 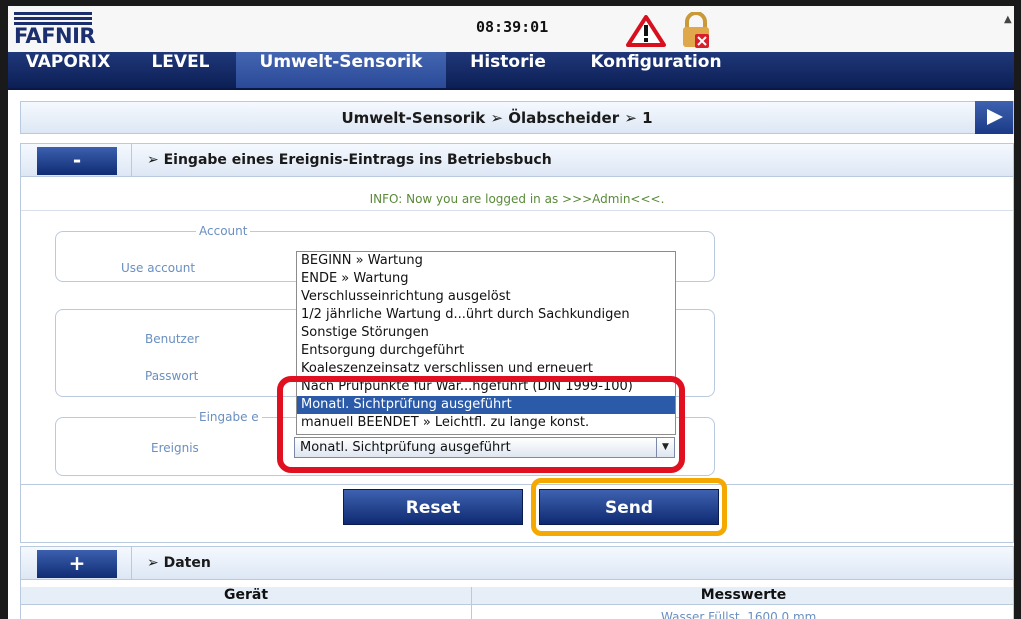 What do you see at coordinates (77, 161) in the screenshot?
I see `collapse-button: -` at bounding box center [77, 161].